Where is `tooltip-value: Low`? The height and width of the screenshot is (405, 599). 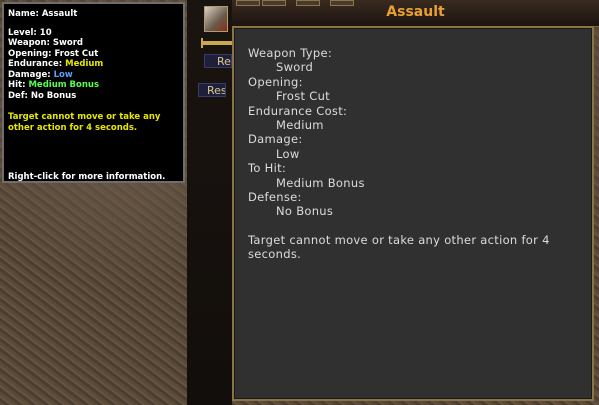
tooltip-value: Low is located at coordinates (63, 74).